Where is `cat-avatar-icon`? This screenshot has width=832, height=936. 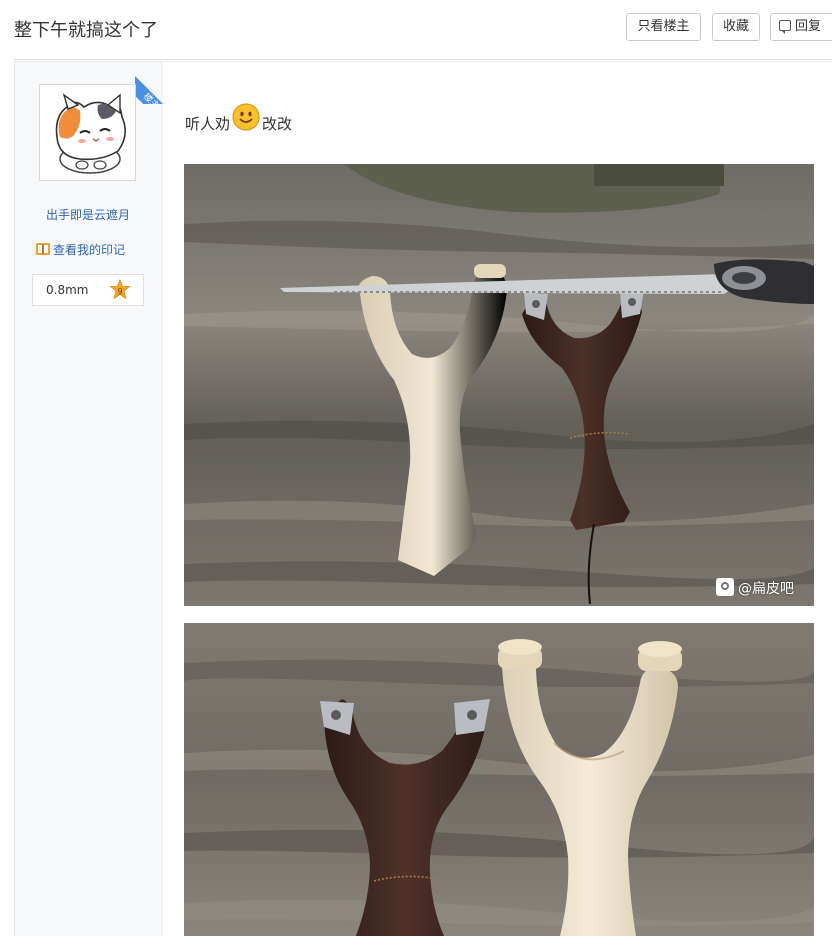
cat-avatar-icon is located at coordinates (90, 133).